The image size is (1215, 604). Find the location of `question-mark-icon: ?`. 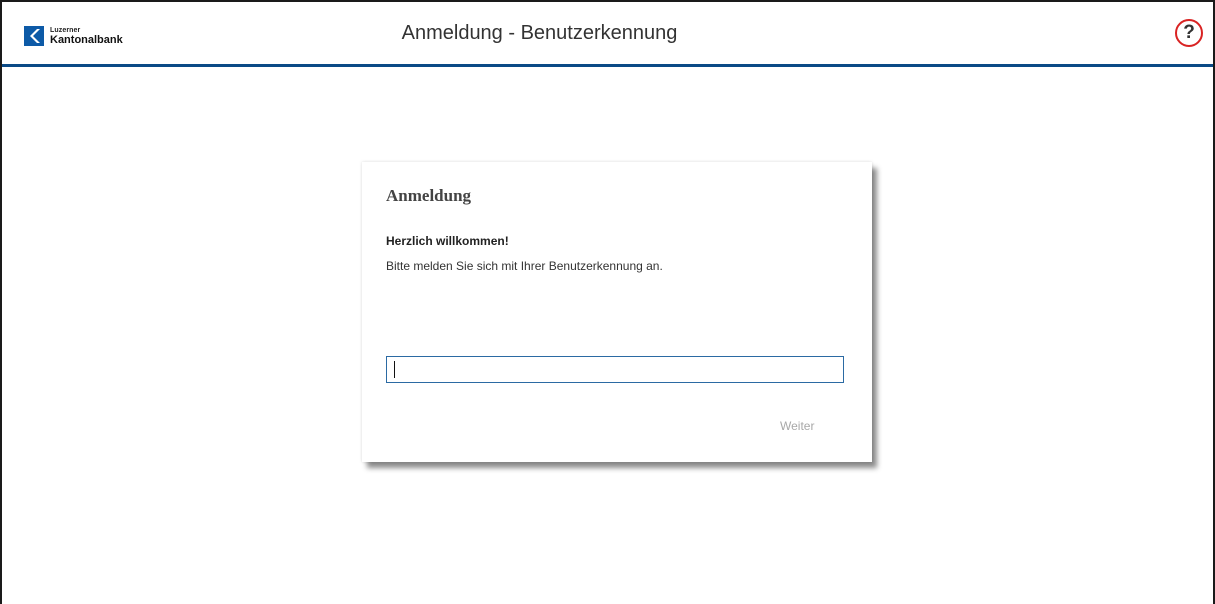

question-mark-icon: ? is located at coordinates (1189, 32).